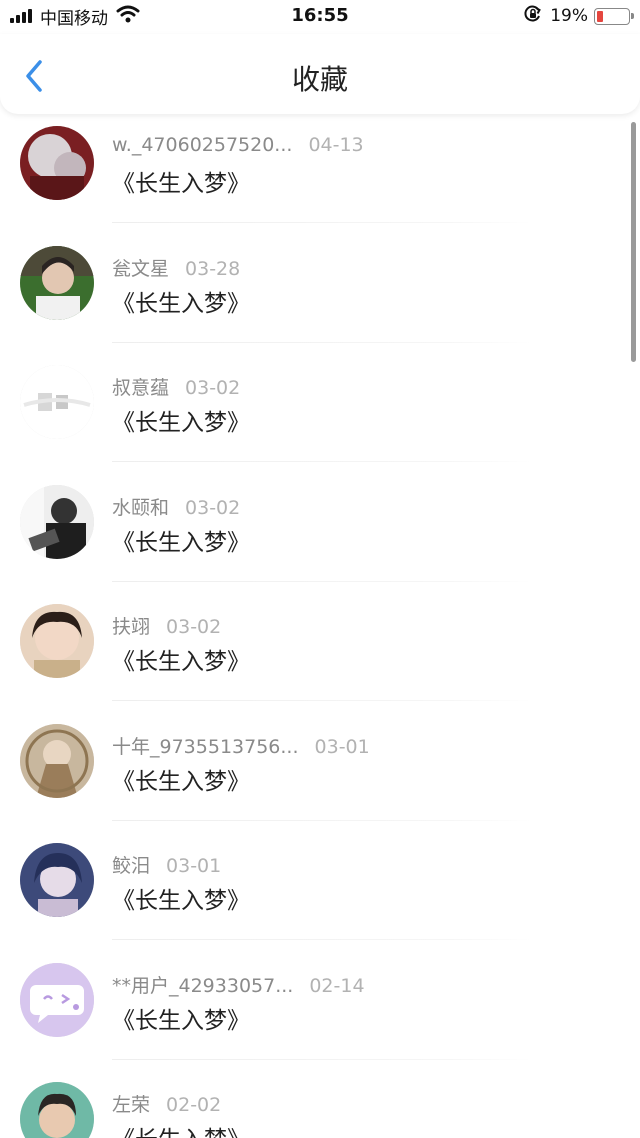 This screenshot has height=1138, width=640. I want to click on battery-level, so click(600, 16).